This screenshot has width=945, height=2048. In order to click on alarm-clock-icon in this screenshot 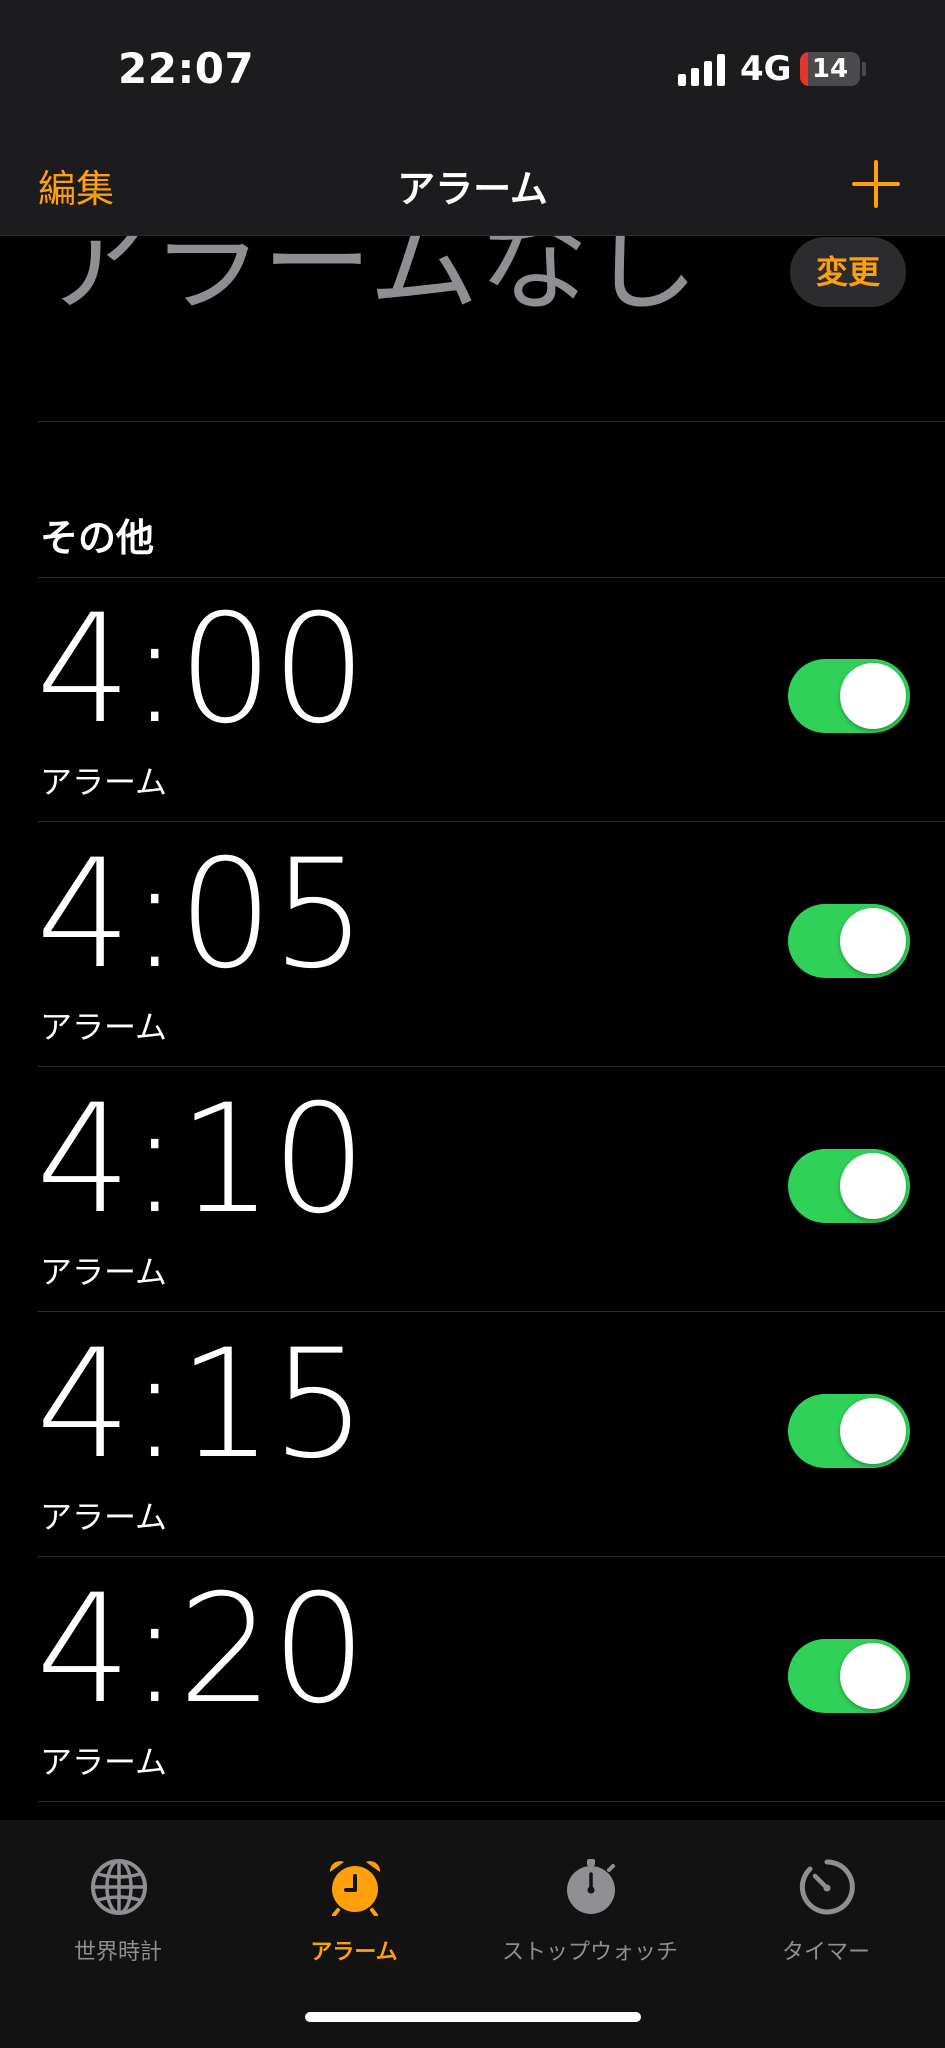, I will do `click(355, 1888)`.